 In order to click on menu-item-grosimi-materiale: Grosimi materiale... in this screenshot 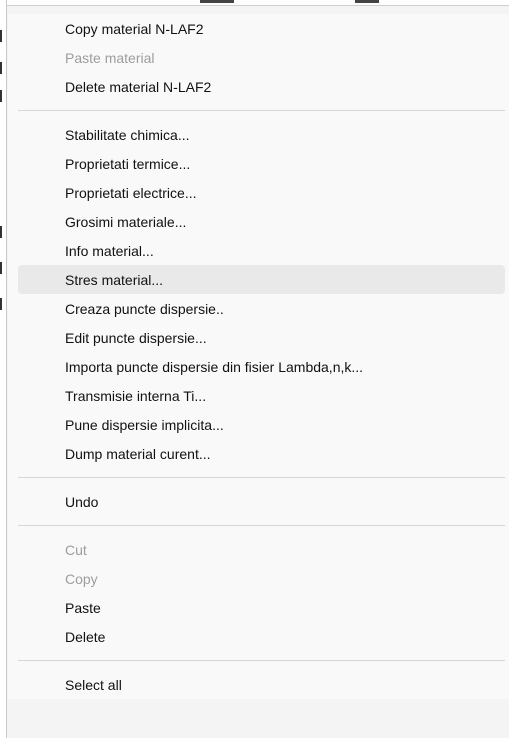, I will do `click(261, 221)`.